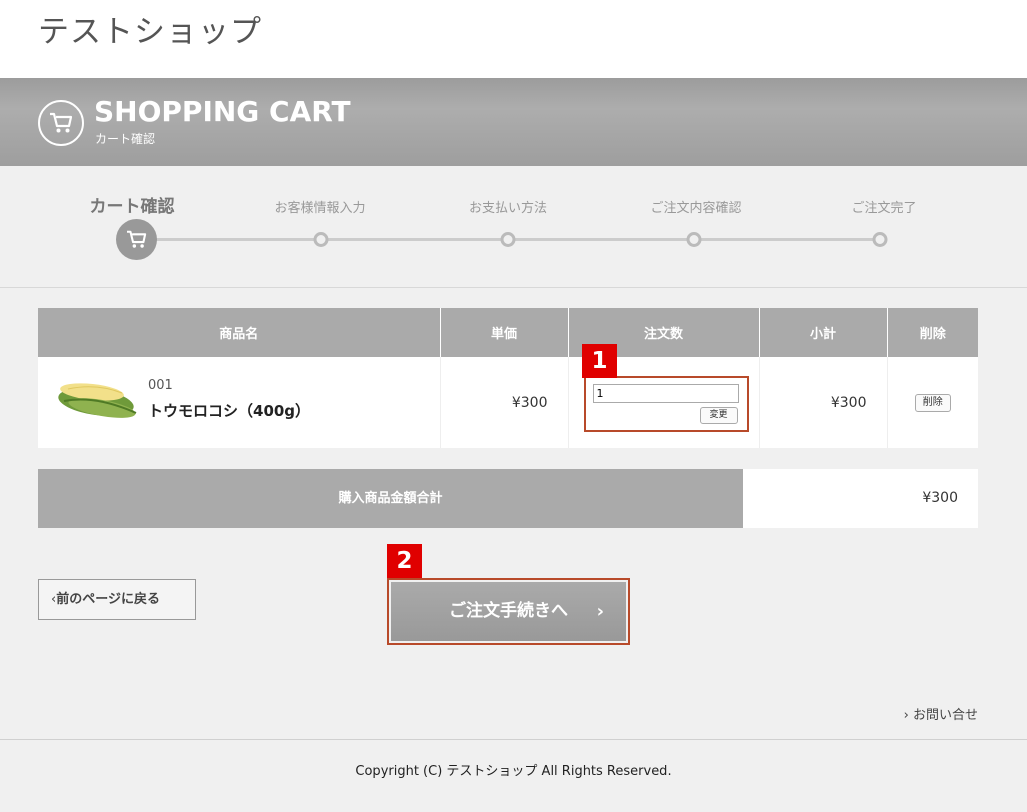  I want to click on site-title: テストショップ, so click(150, 28).